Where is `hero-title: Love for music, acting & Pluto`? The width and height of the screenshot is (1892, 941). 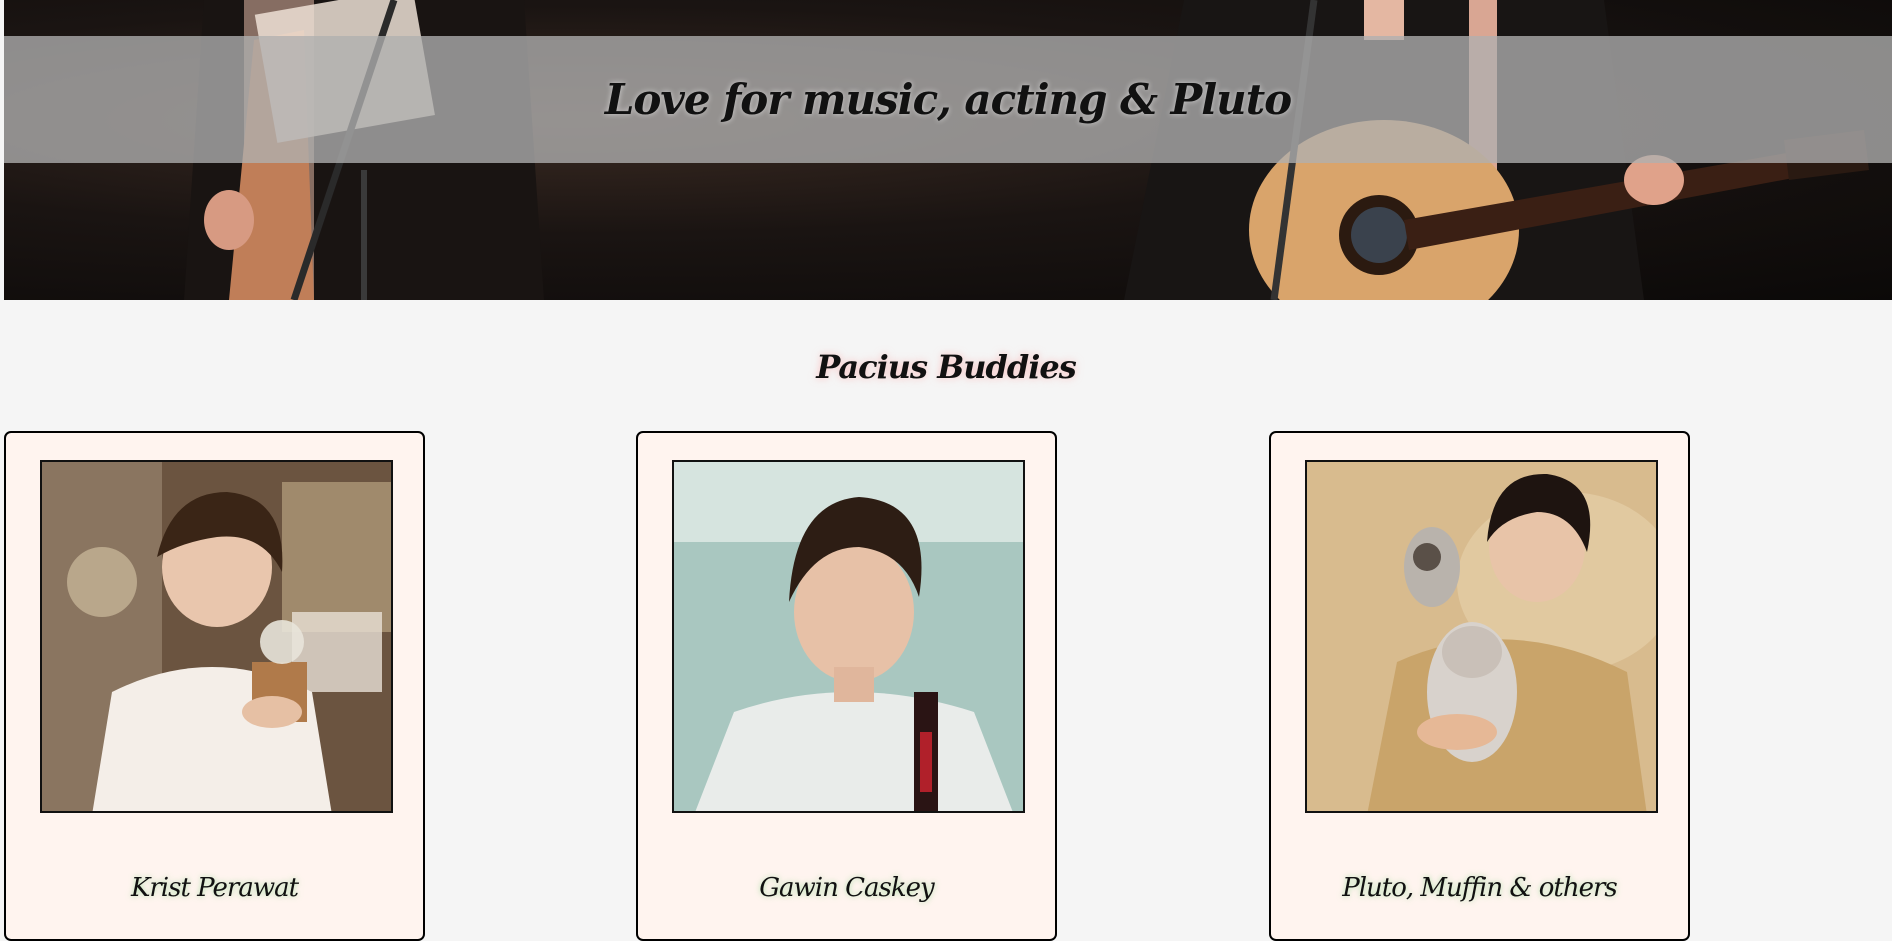 hero-title: Love for music, acting & Pluto is located at coordinates (948, 99).